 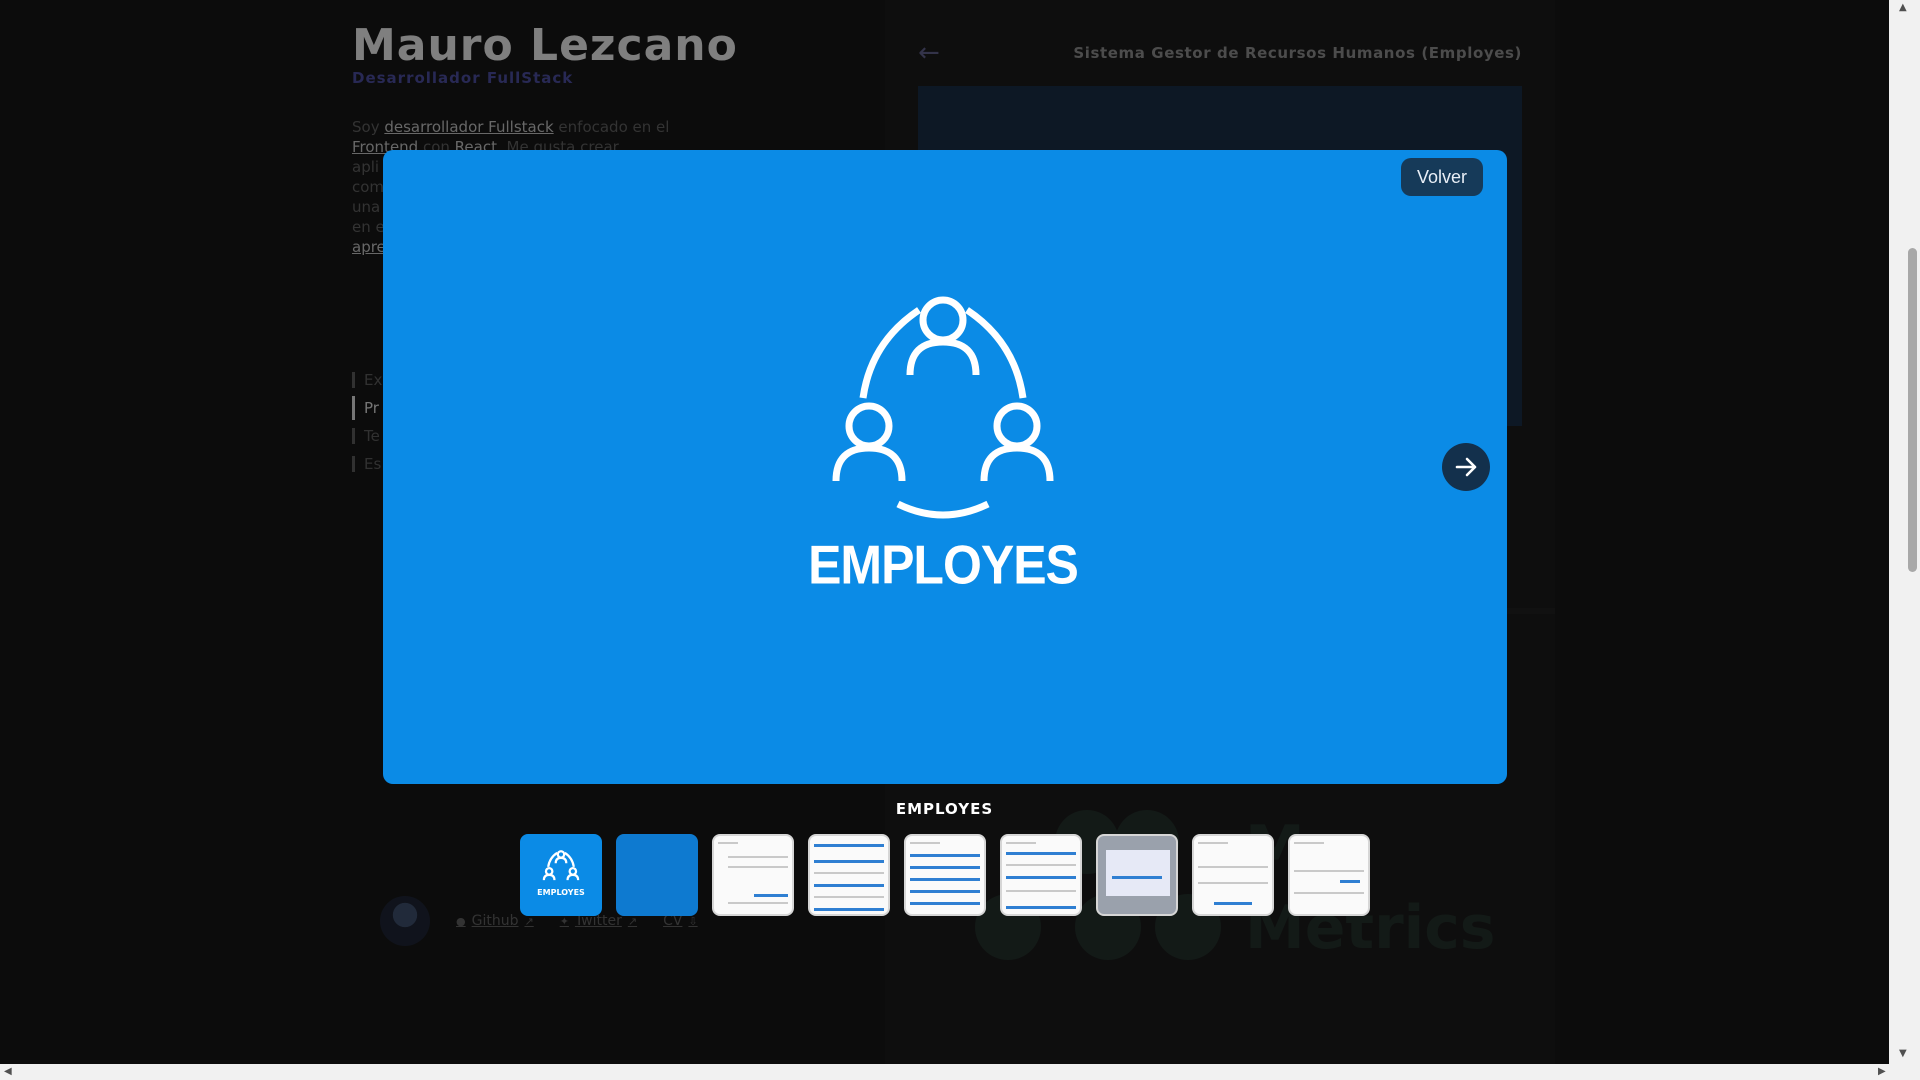 I want to click on thumb-panel, so click(x=1138, y=873).